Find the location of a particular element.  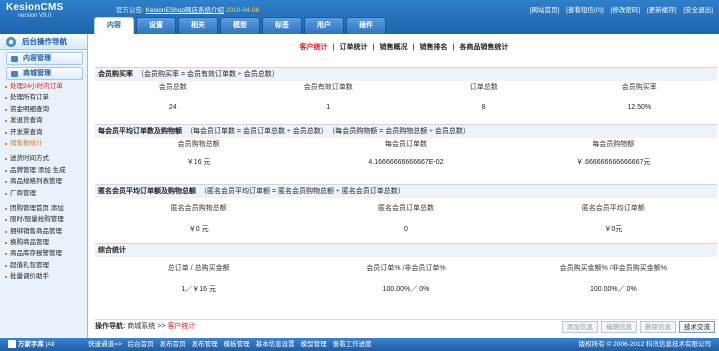

top-links: [网站首页] [查看短信(0)] [修改密码] [更新缓存] [安全退出] is located at coordinates (619, 9).